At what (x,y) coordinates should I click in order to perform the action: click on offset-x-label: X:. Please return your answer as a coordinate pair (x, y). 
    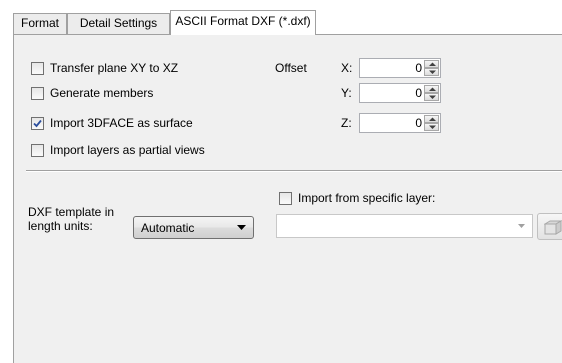
    Looking at the image, I should click on (347, 68).